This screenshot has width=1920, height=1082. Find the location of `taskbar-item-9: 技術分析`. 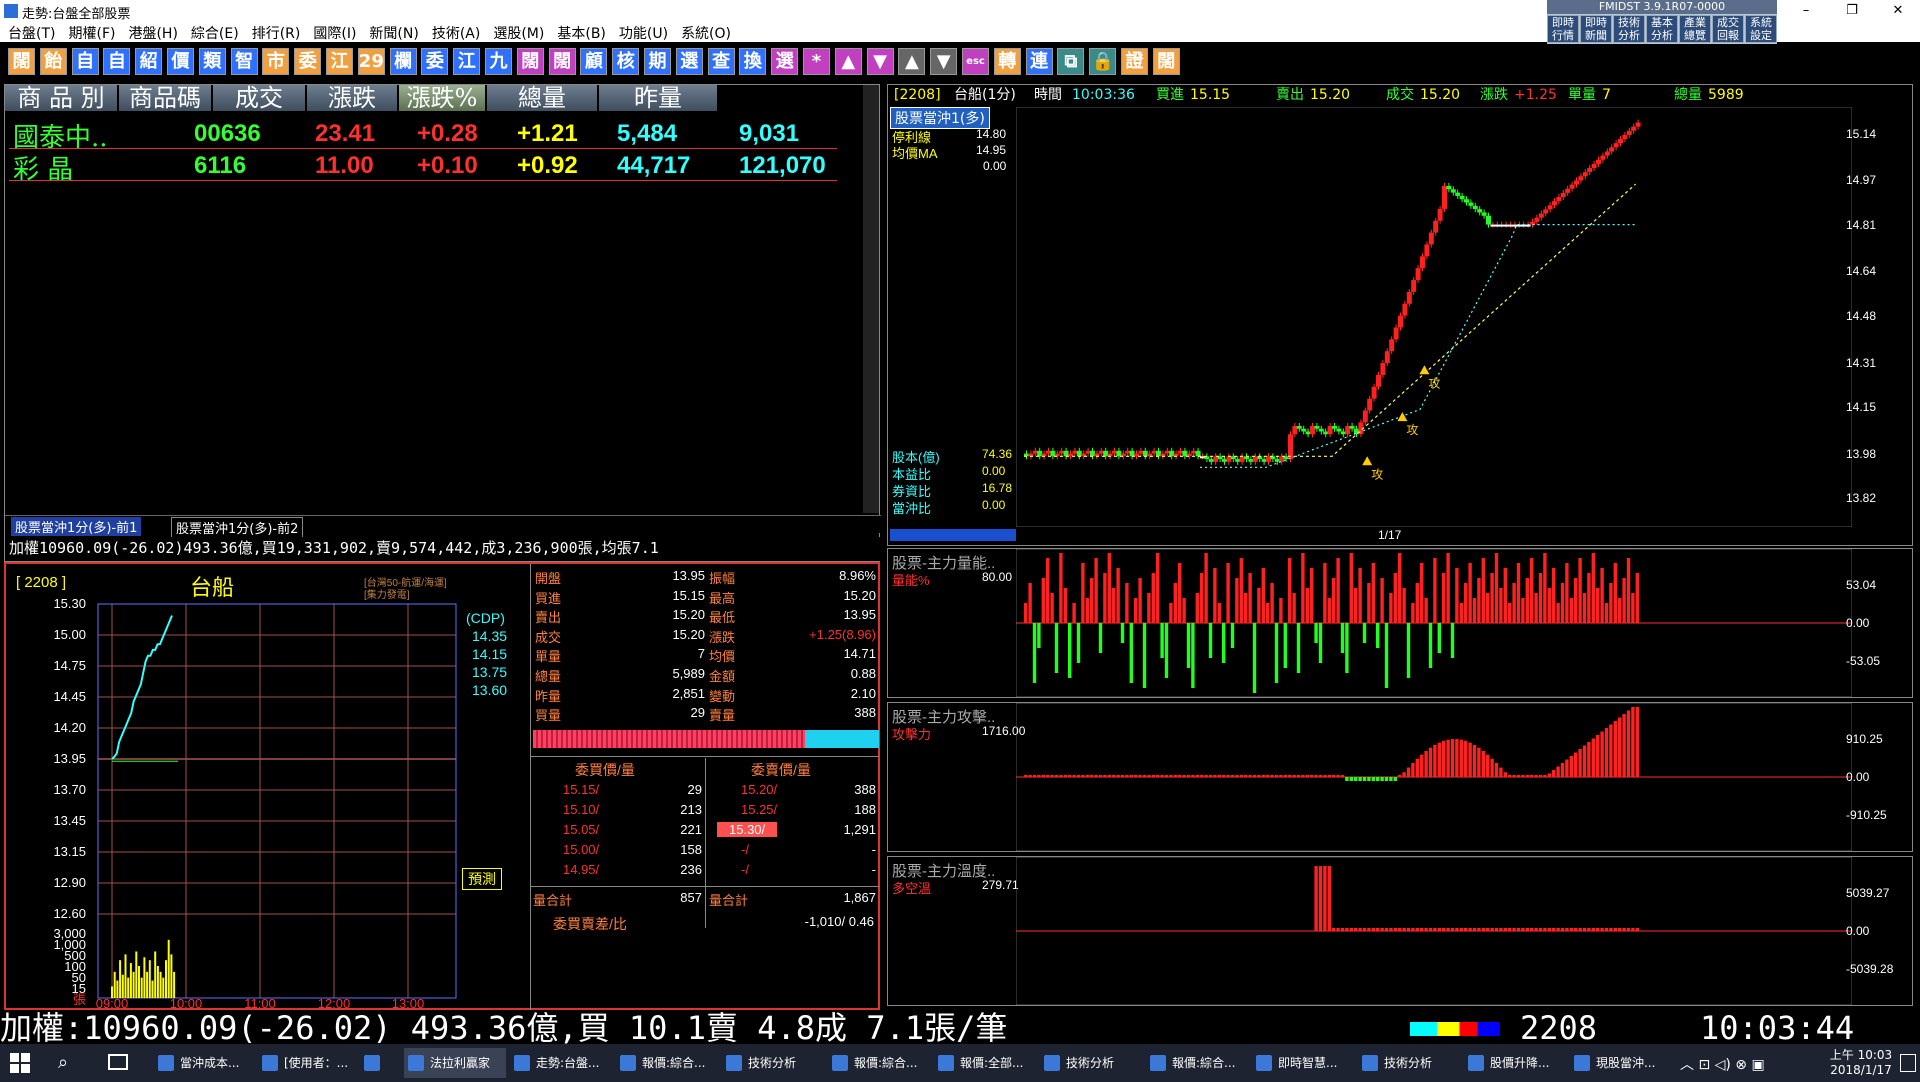

taskbar-item-9: 技術分析 is located at coordinates (1091, 1063).